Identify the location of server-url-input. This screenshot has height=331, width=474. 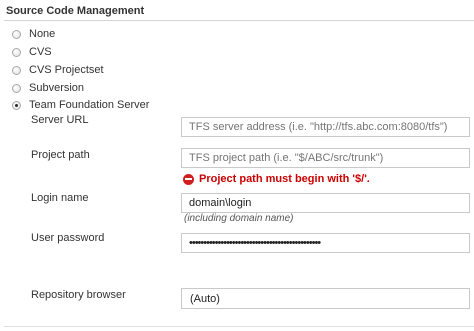
(325, 127).